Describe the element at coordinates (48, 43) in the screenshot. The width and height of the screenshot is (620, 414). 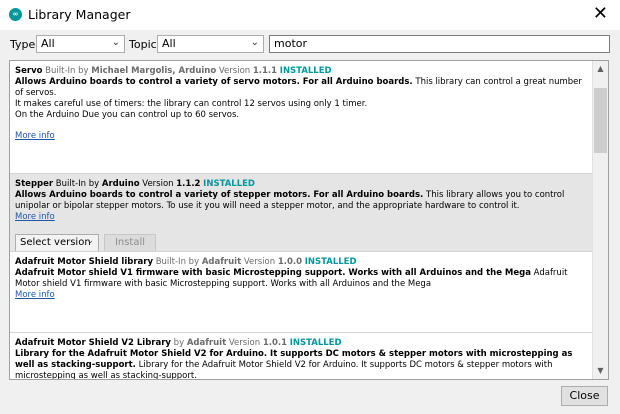
I see `type-select-value: All` at that location.